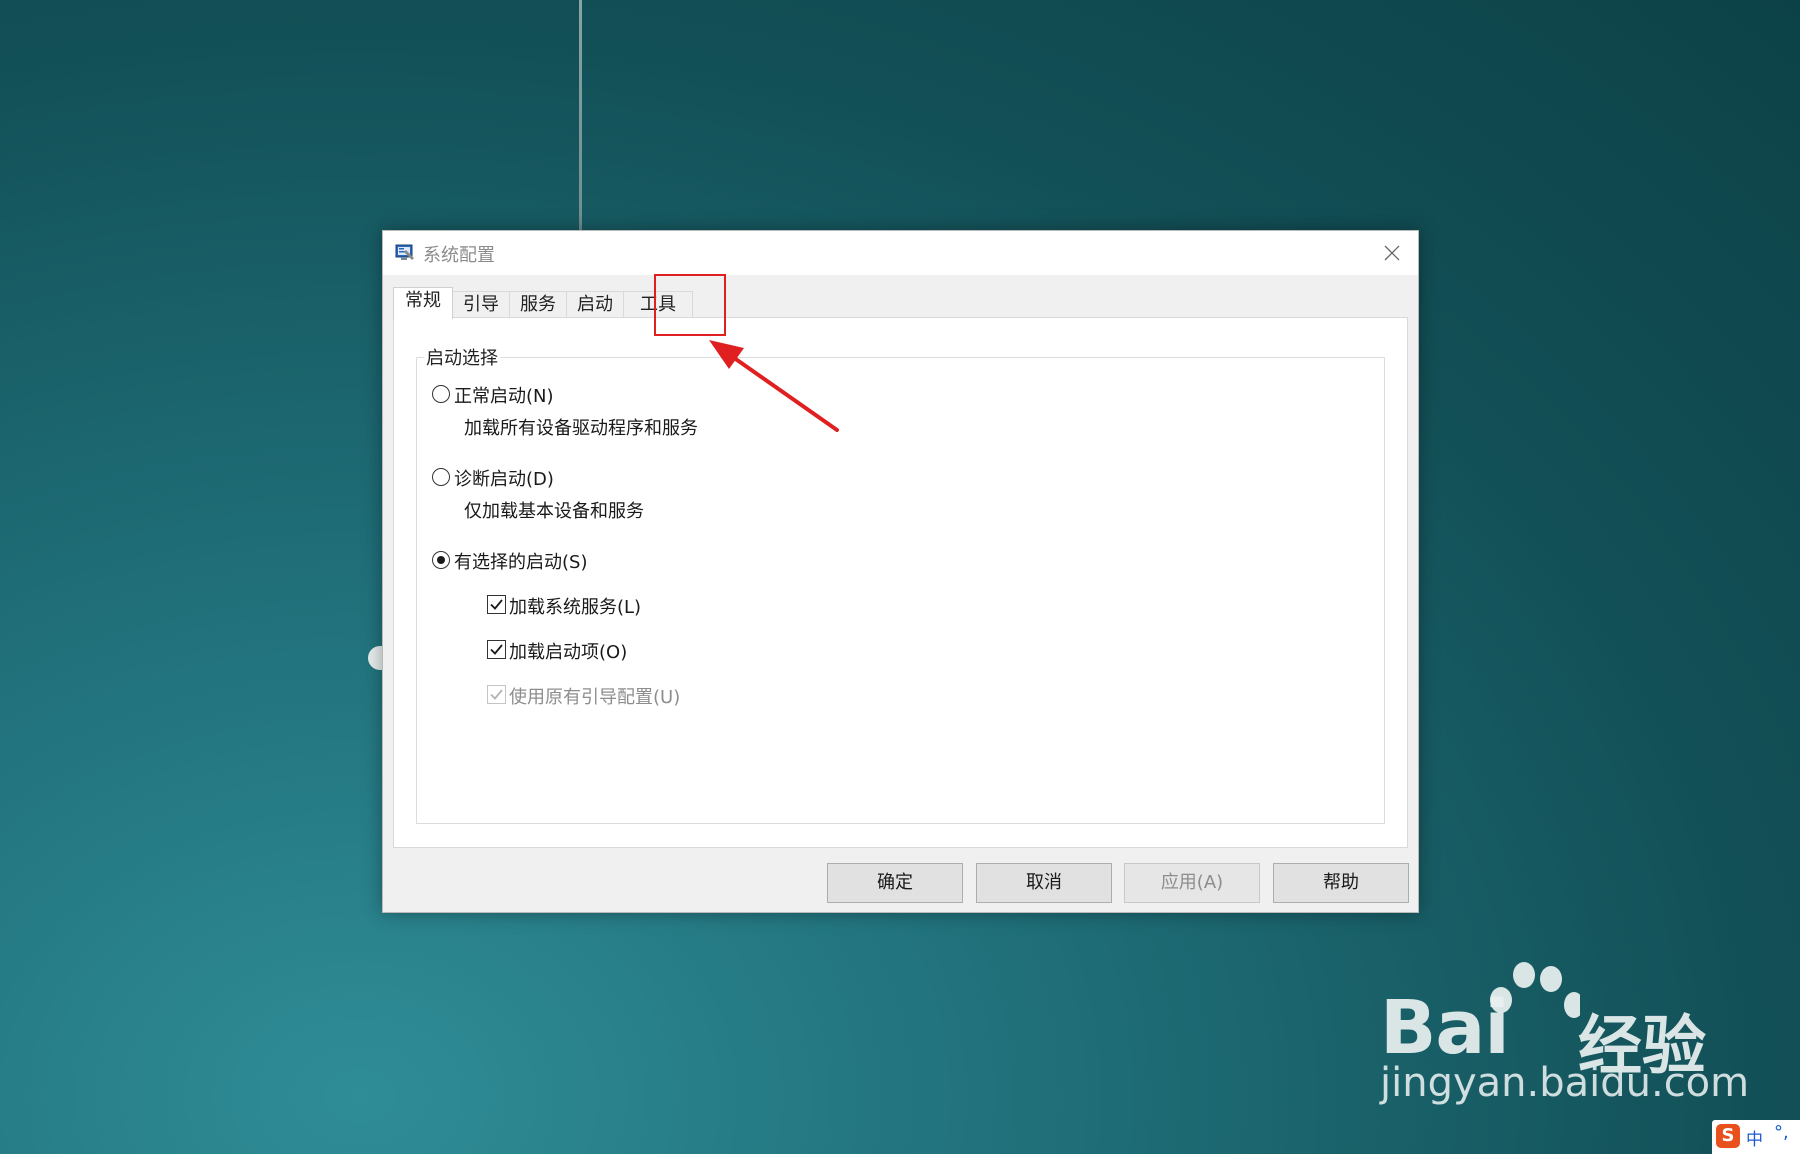 This screenshot has width=1800, height=1154. I want to click on diagnostic-startup-label: 诊断启动(D), so click(504, 478).